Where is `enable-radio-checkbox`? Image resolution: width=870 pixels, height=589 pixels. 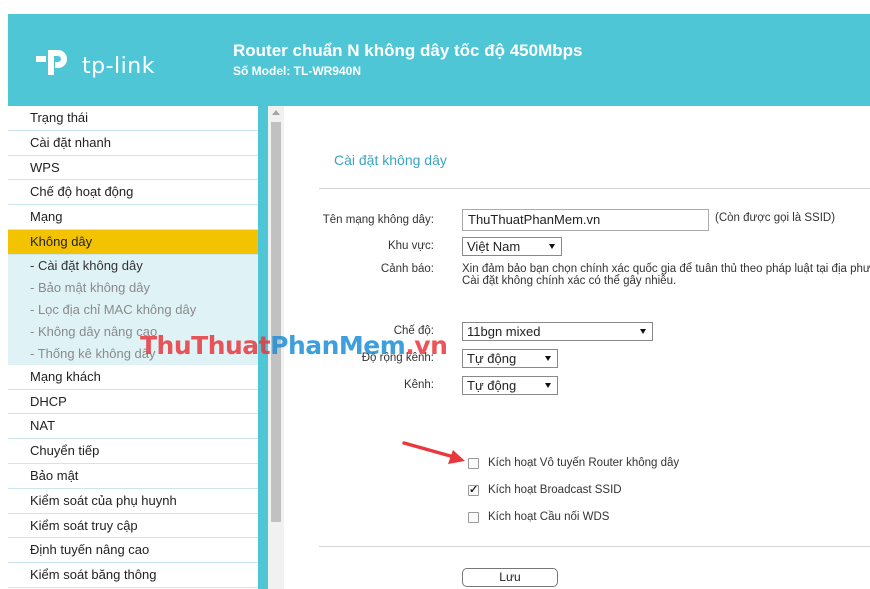 enable-radio-checkbox is located at coordinates (473, 463).